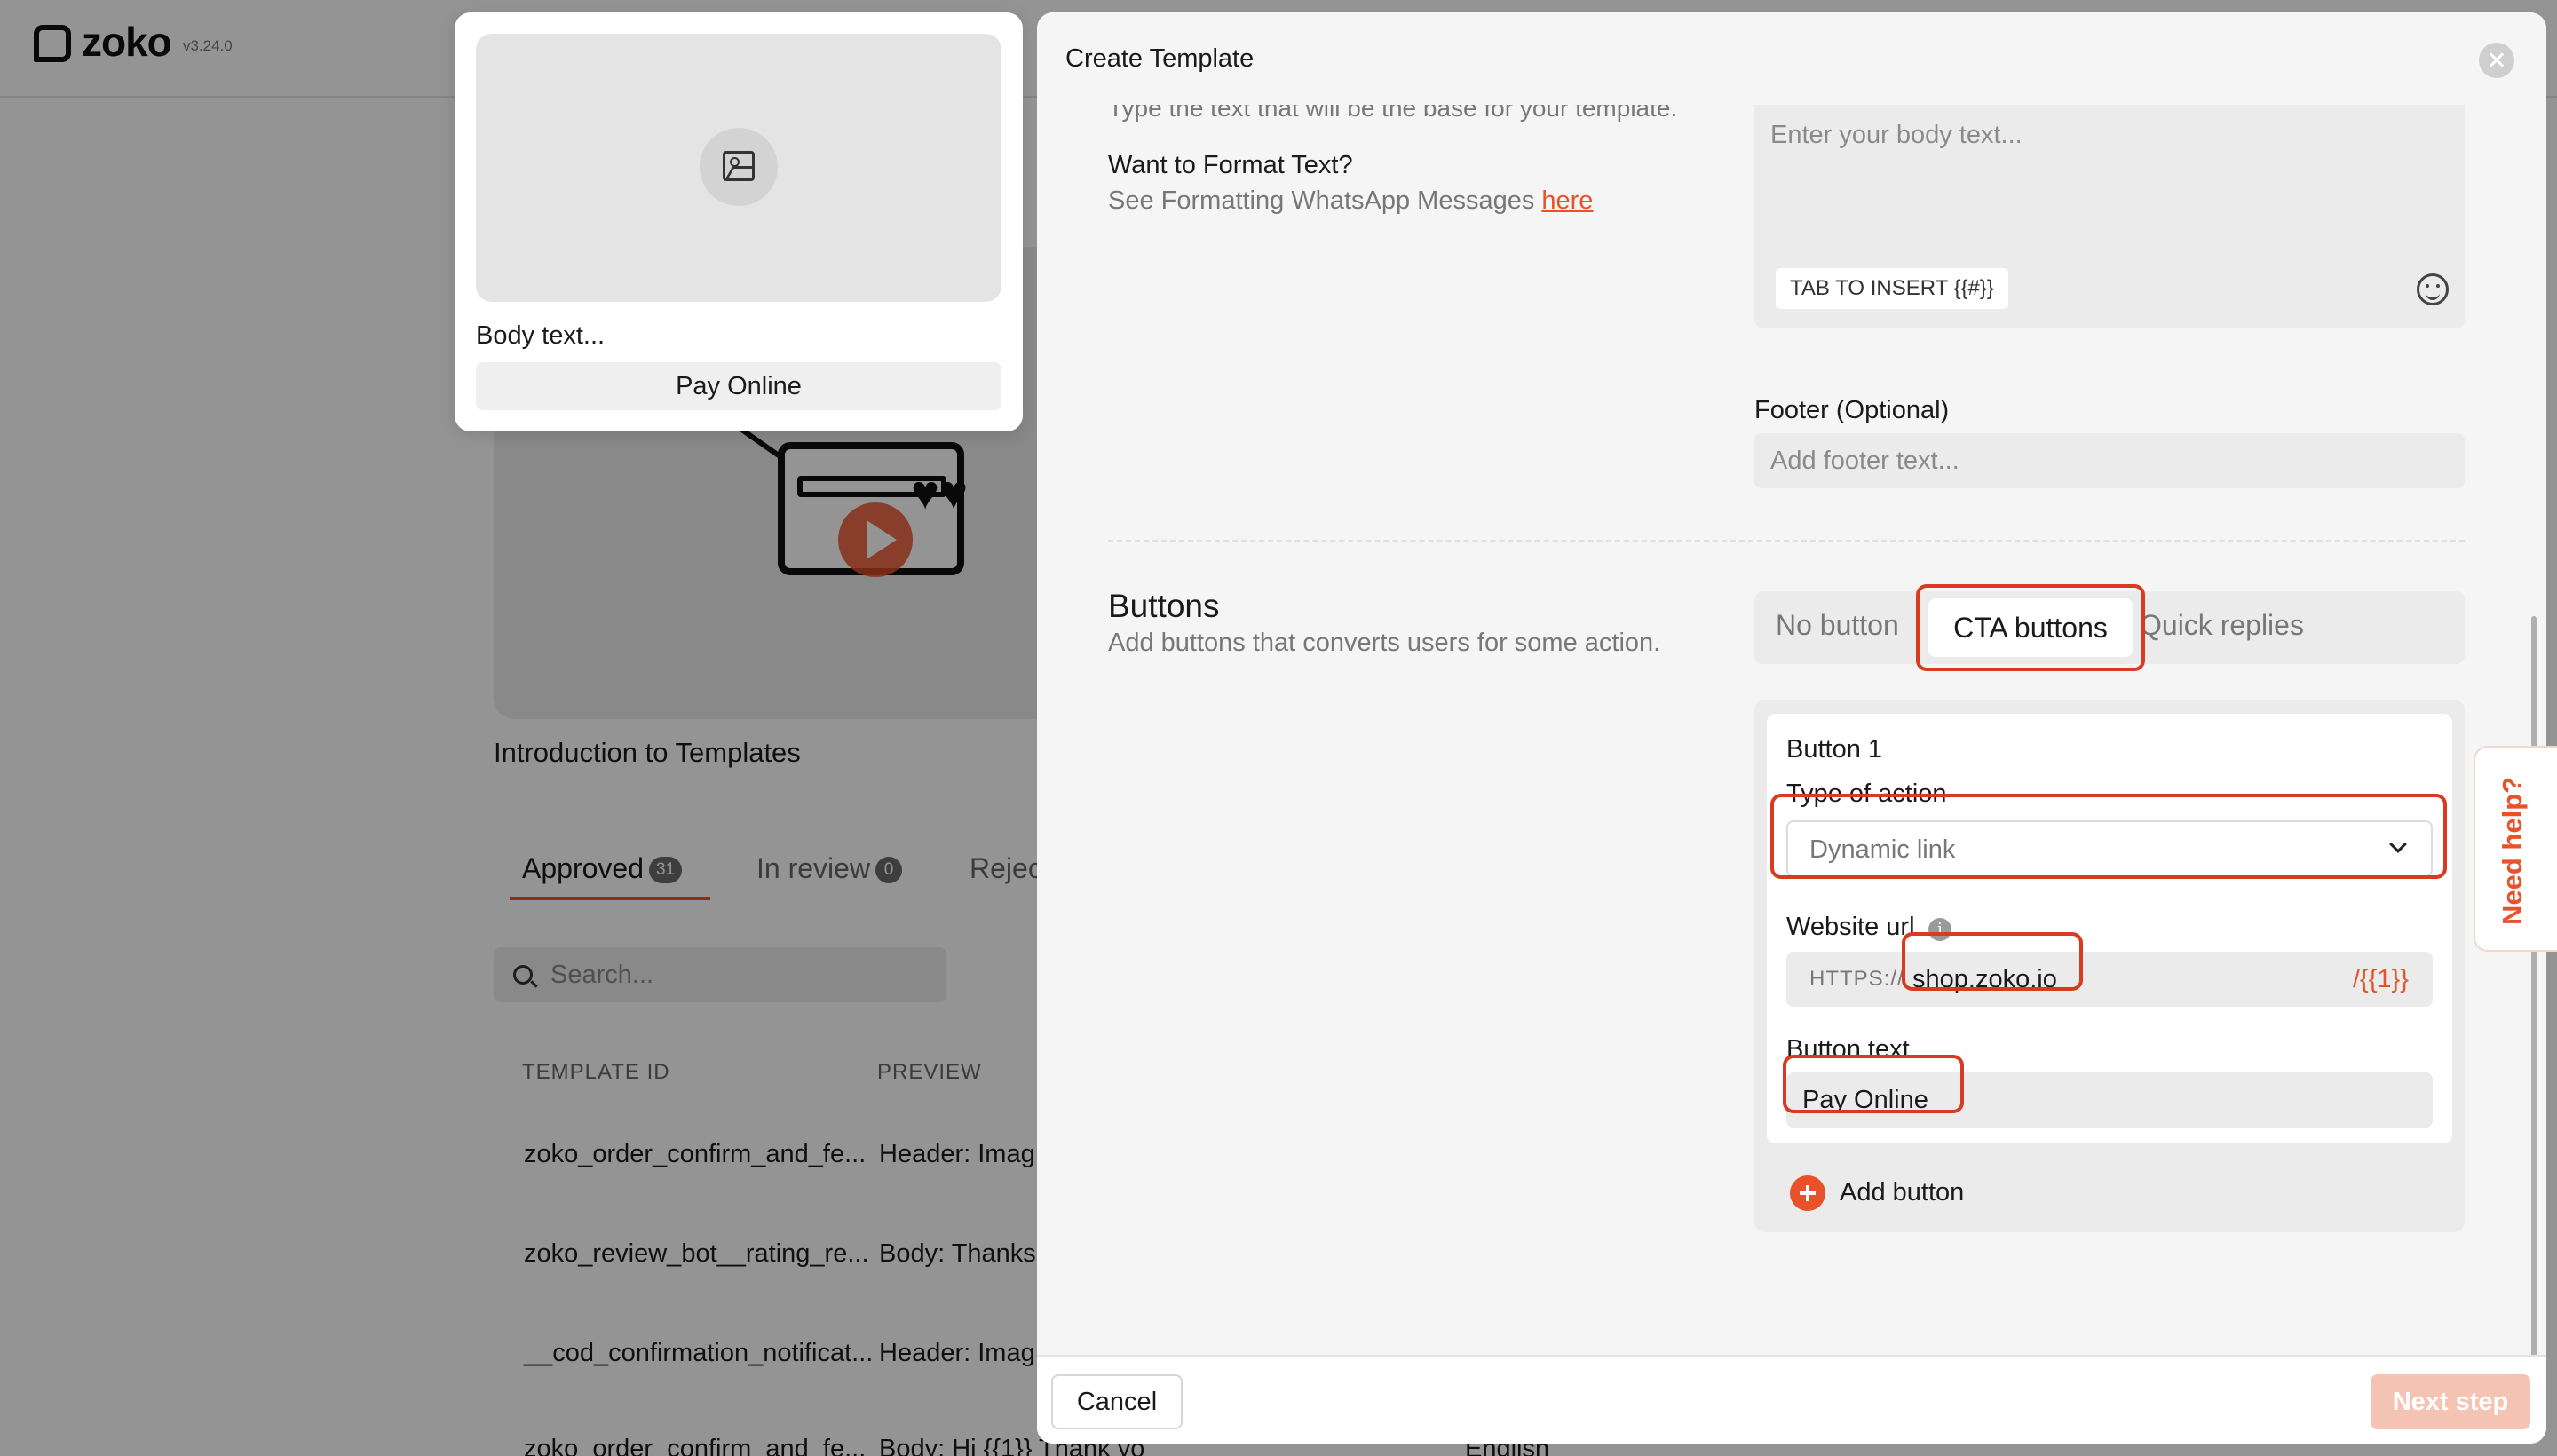  What do you see at coordinates (1791, 1399) in the screenshot?
I see `modal-footer: Cancel Next step` at bounding box center [1791, 1399].